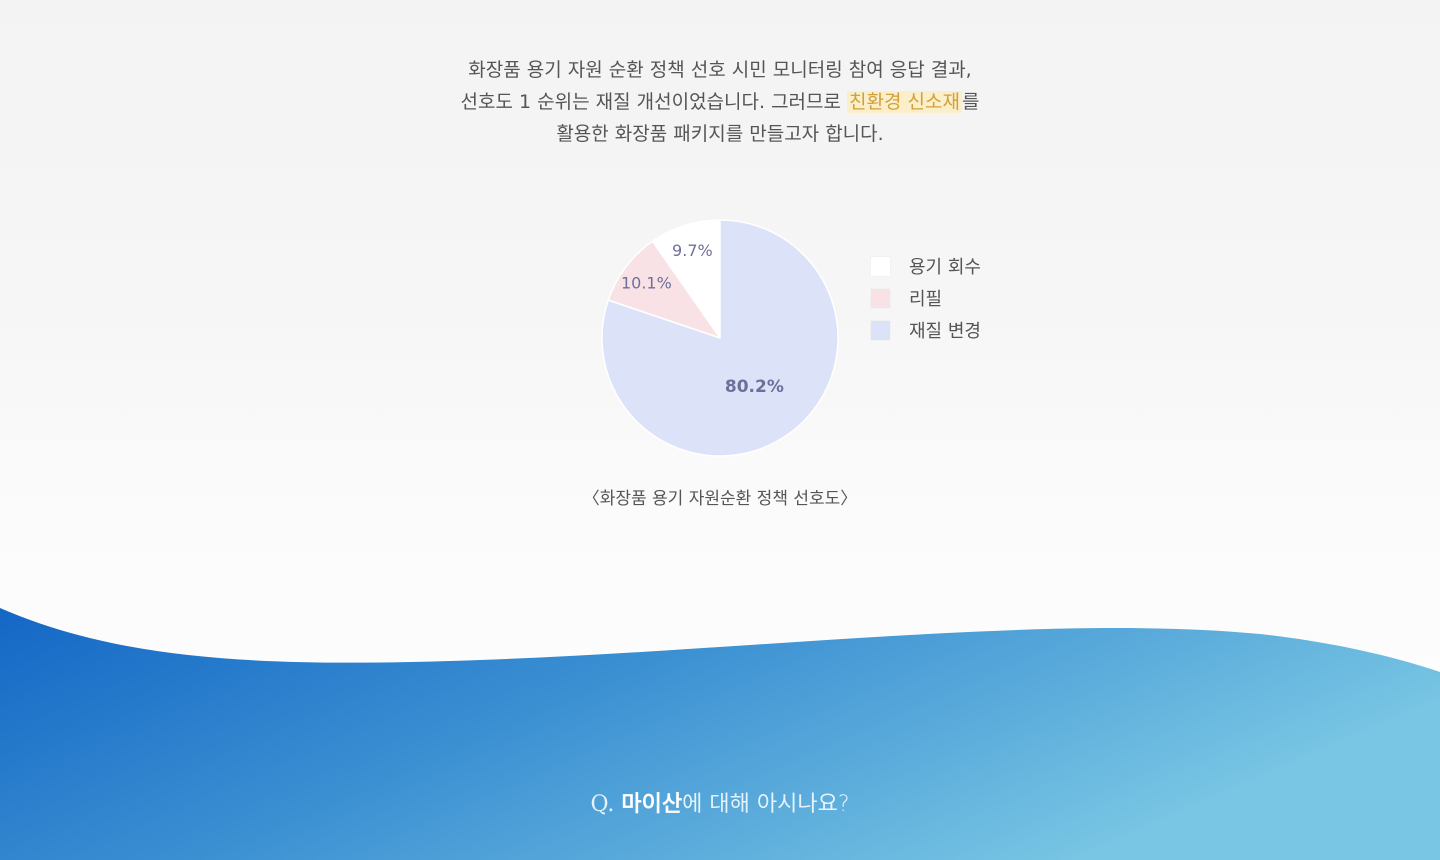 The image size is (1440, 860). Describe the element at coordinates (945, 267) in the screenshot. I see `legend-label: 용기 회수` at that location.